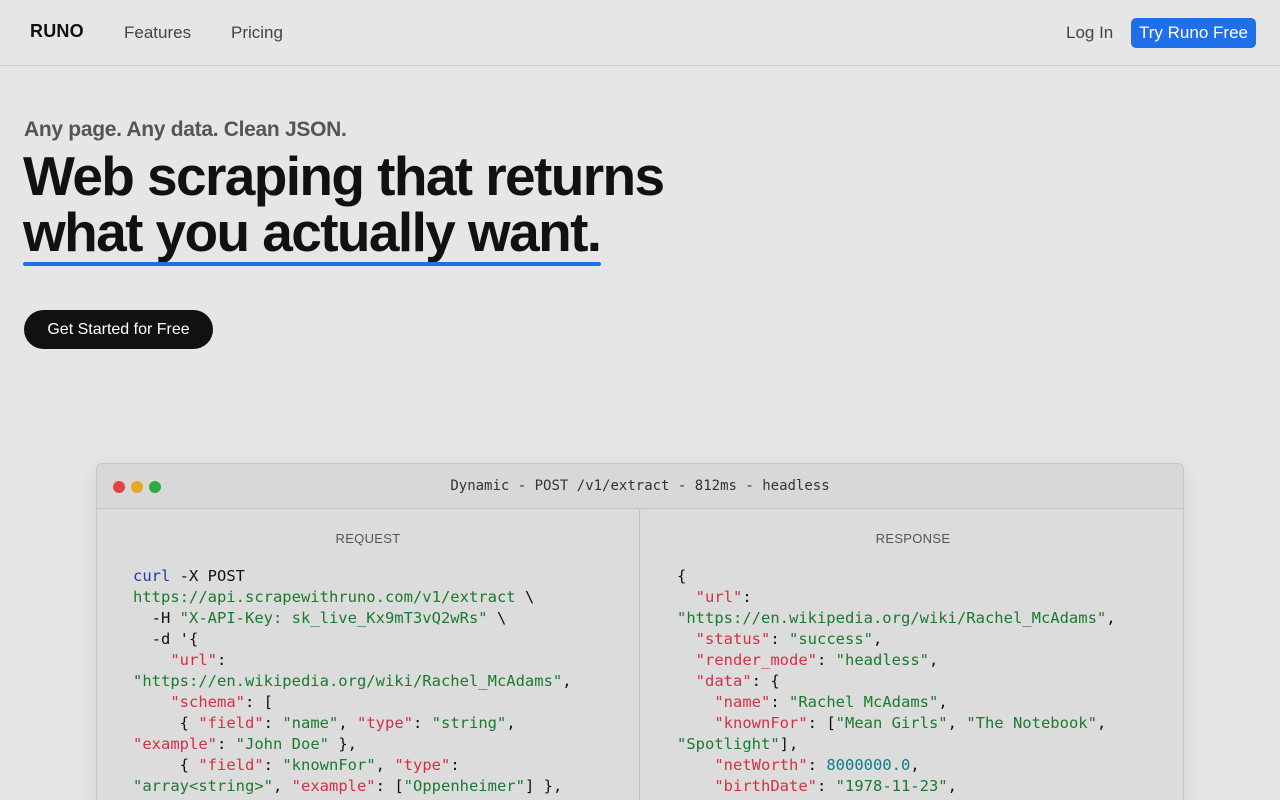 The image size is (1280, 800). I want to click on nav-pricing-link: Pricing, so click(257, 33).